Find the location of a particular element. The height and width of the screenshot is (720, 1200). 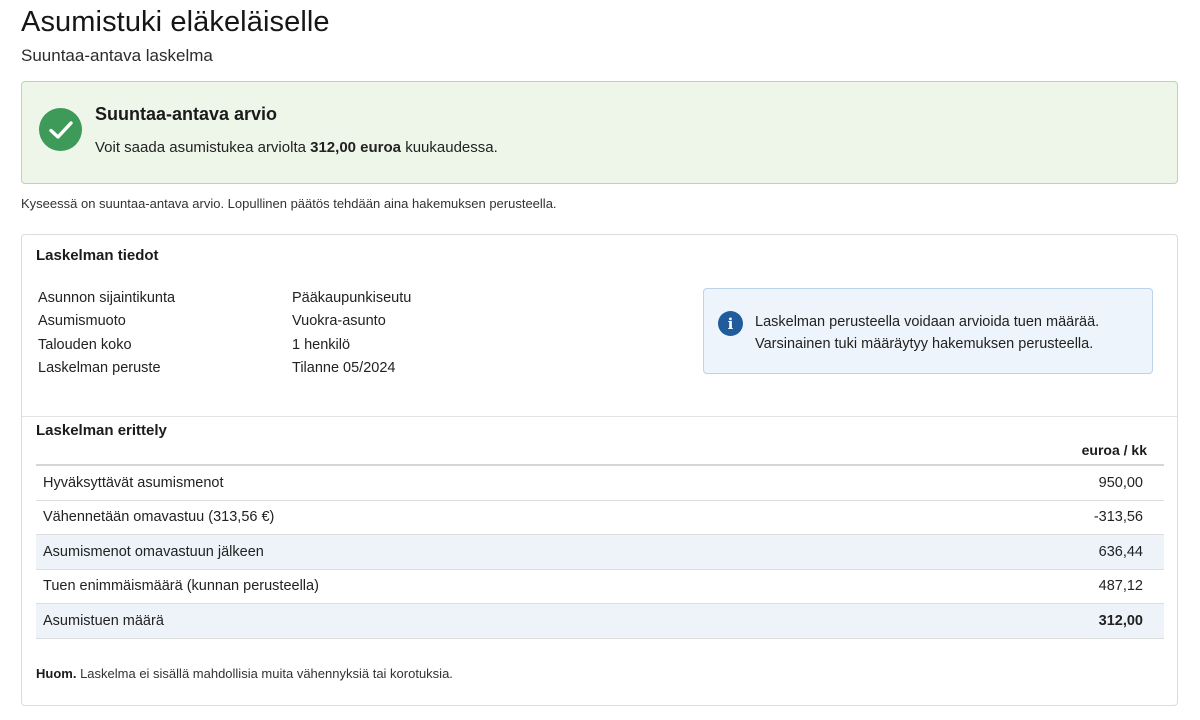

row-label: Asumismenot omavastuun jälkeen is located at coordinates (153, 551).